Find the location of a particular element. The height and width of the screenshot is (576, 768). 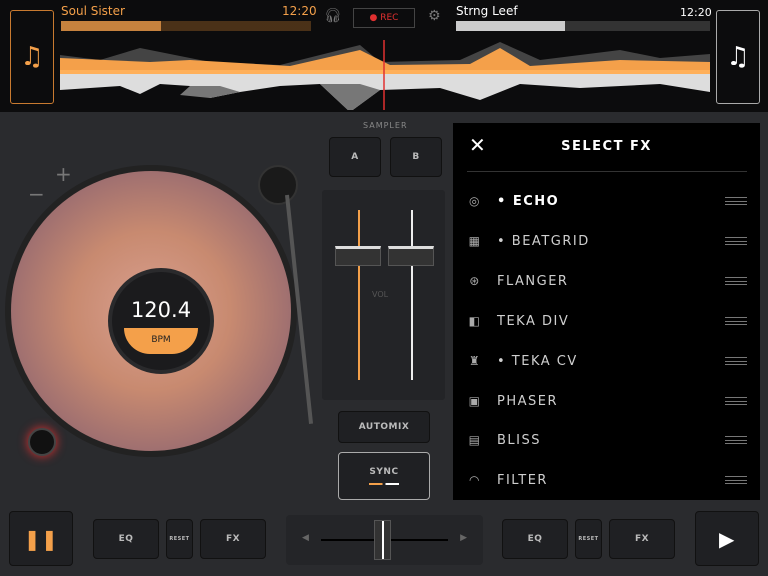

left-volume-fader is located at coordinates (358, 256).